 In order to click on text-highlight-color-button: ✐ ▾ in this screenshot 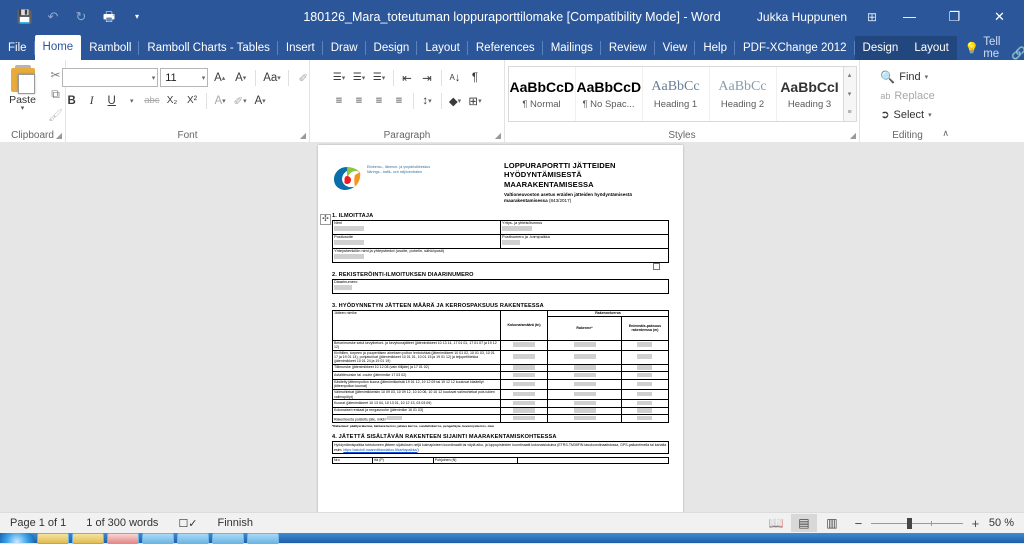, I will do `click(240, 100)`.